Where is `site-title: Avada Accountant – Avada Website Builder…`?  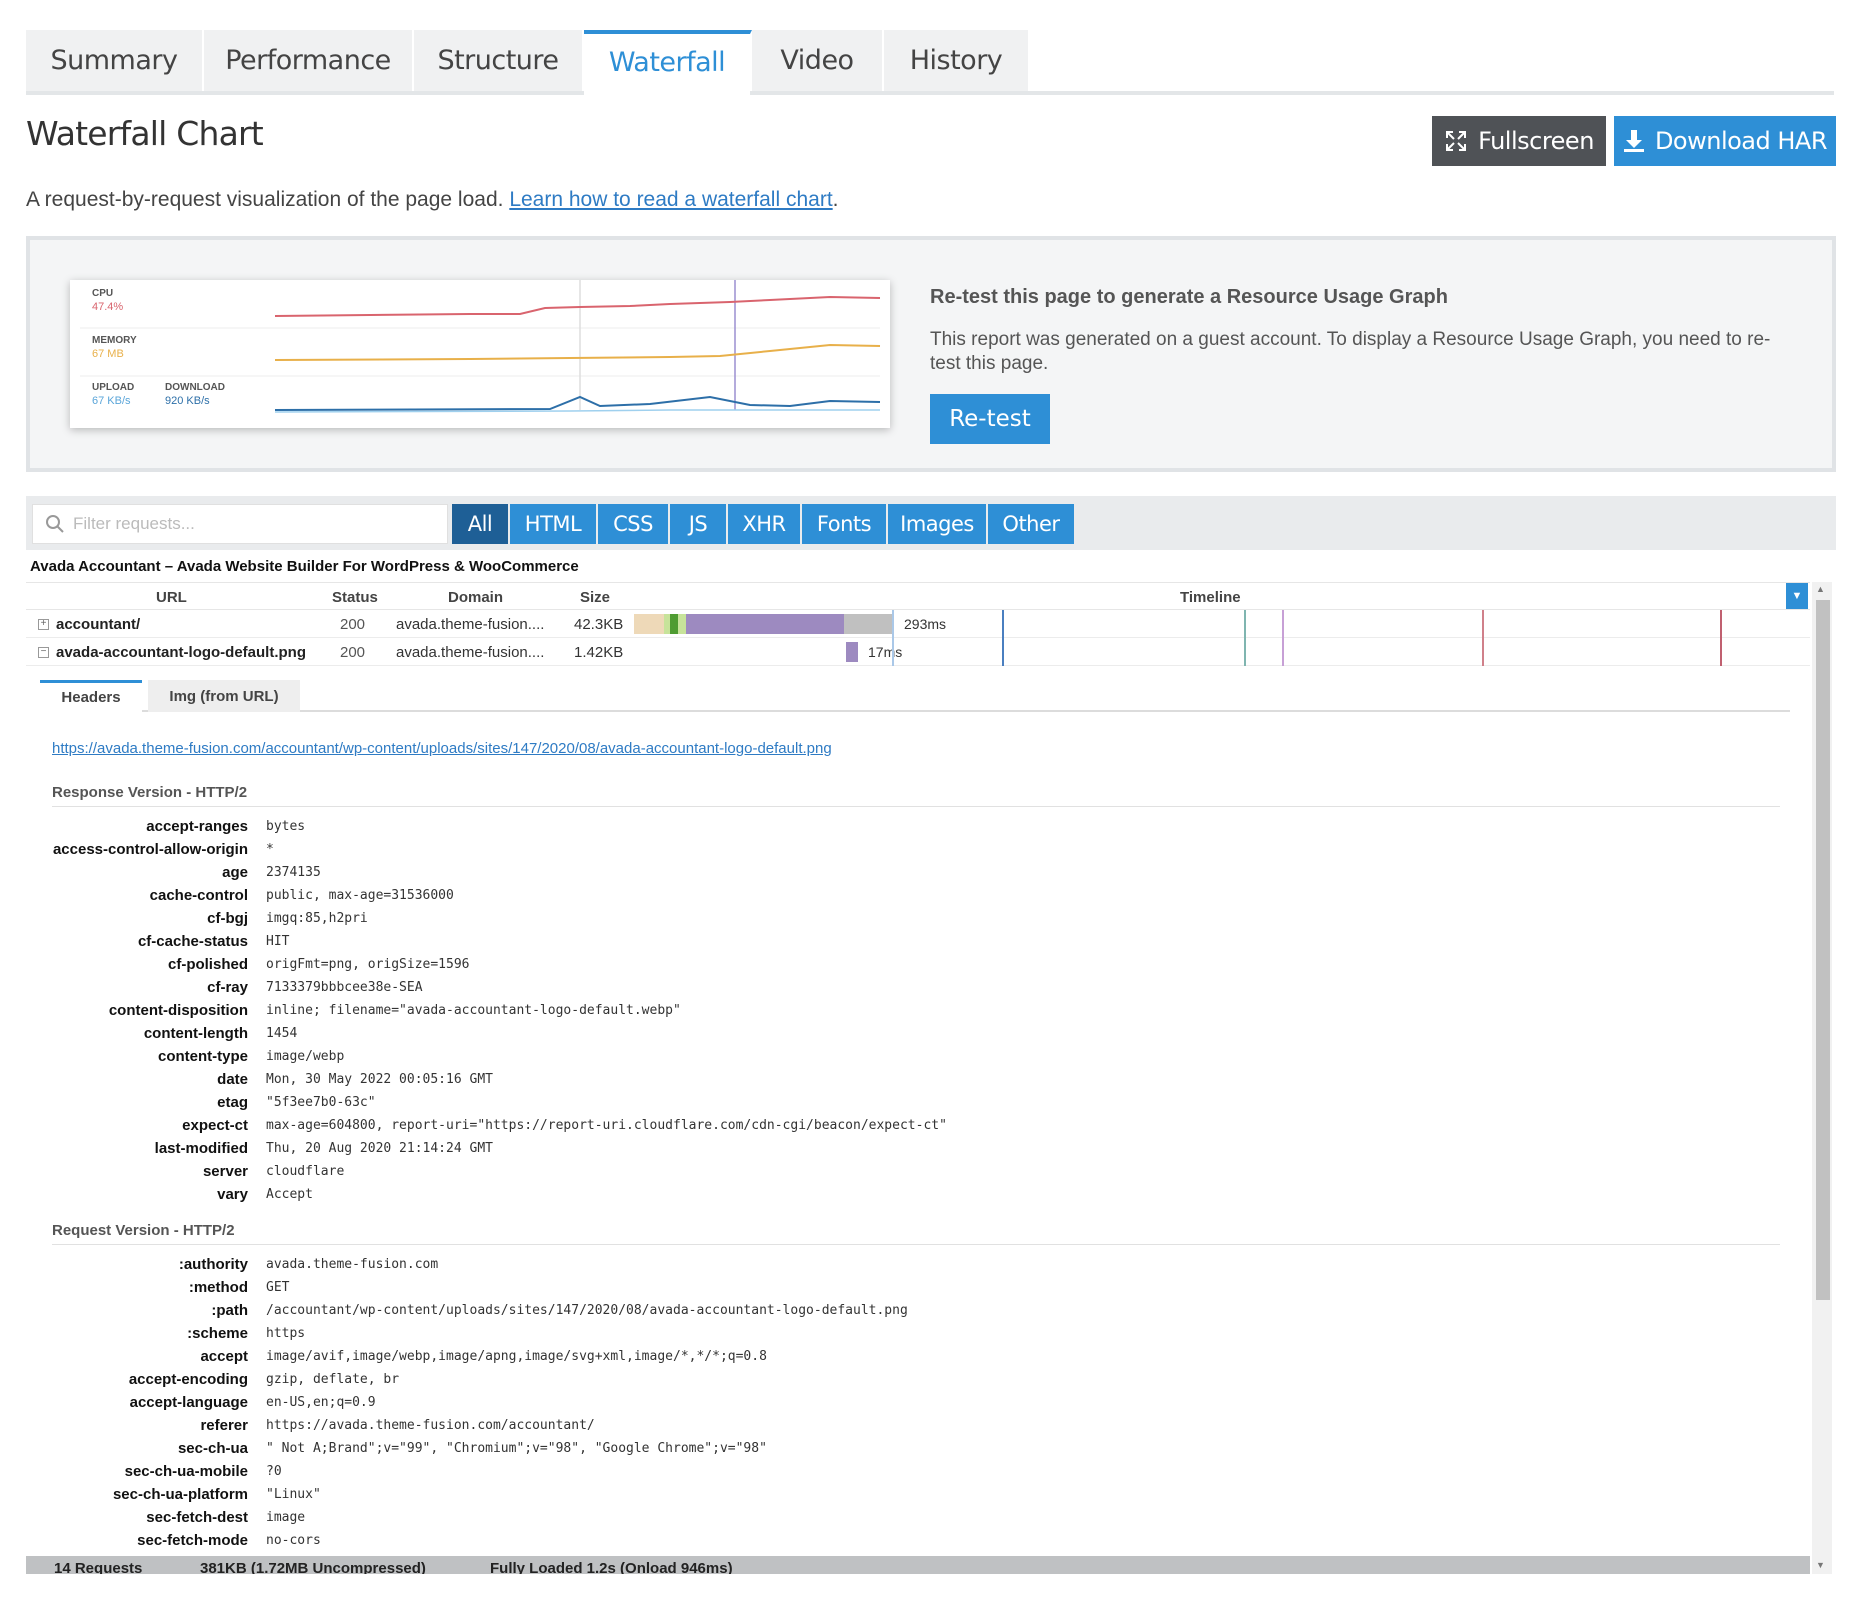 site-title: Avada Accountant – Avada Website Builder… is located at coordinates (304, 566).